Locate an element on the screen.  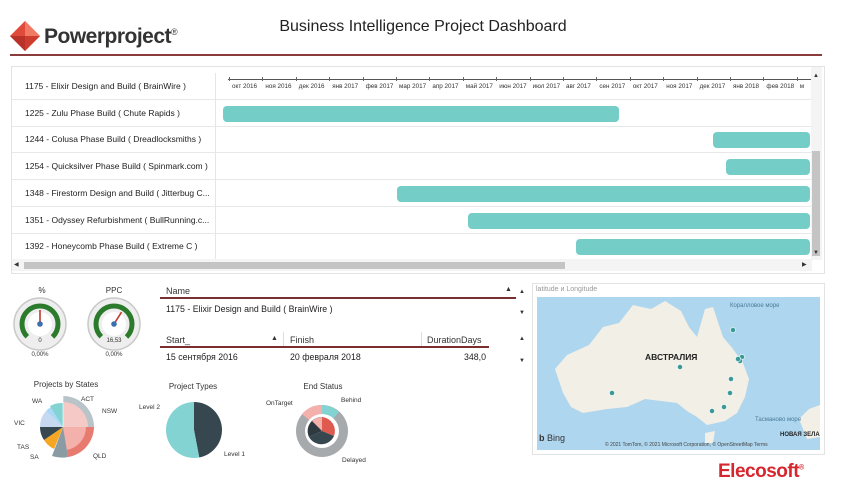
gantt-row: 1225 - Zulu Phase Build ( Chute Rapids ) is located at coordinates (412, 113).